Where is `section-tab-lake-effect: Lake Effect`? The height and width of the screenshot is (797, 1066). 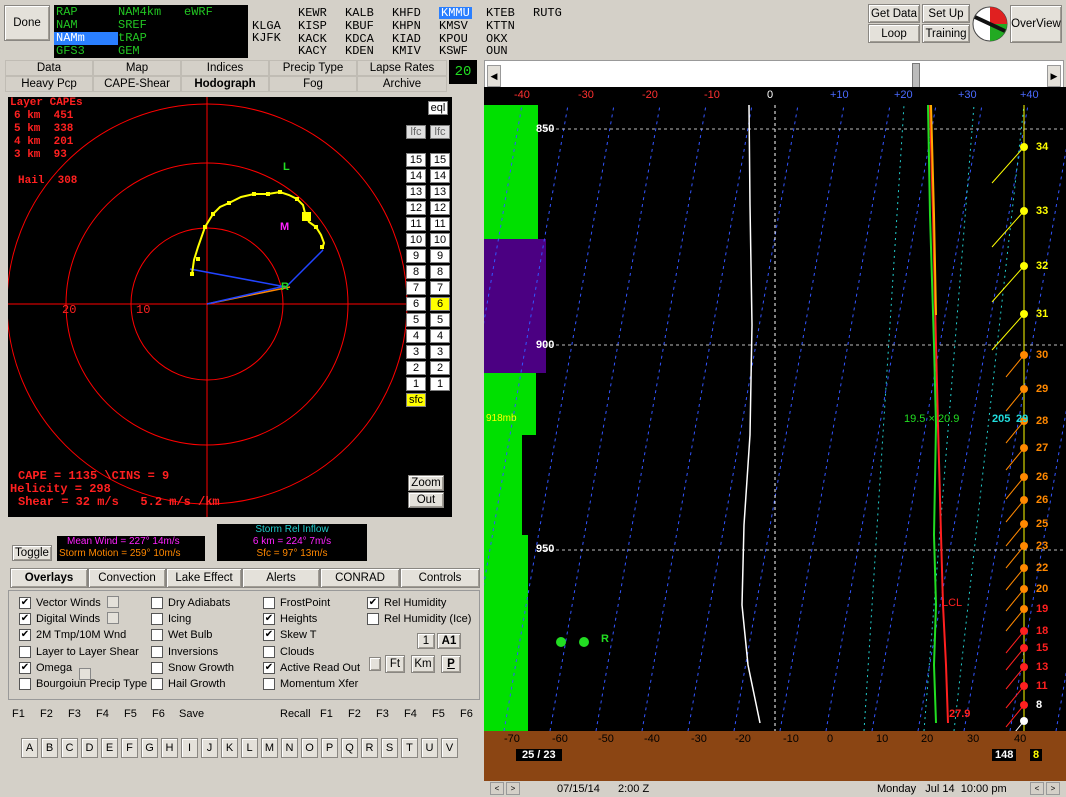 section-tab-lake-effect: Lake Effect is located at coordinates (204, 578).